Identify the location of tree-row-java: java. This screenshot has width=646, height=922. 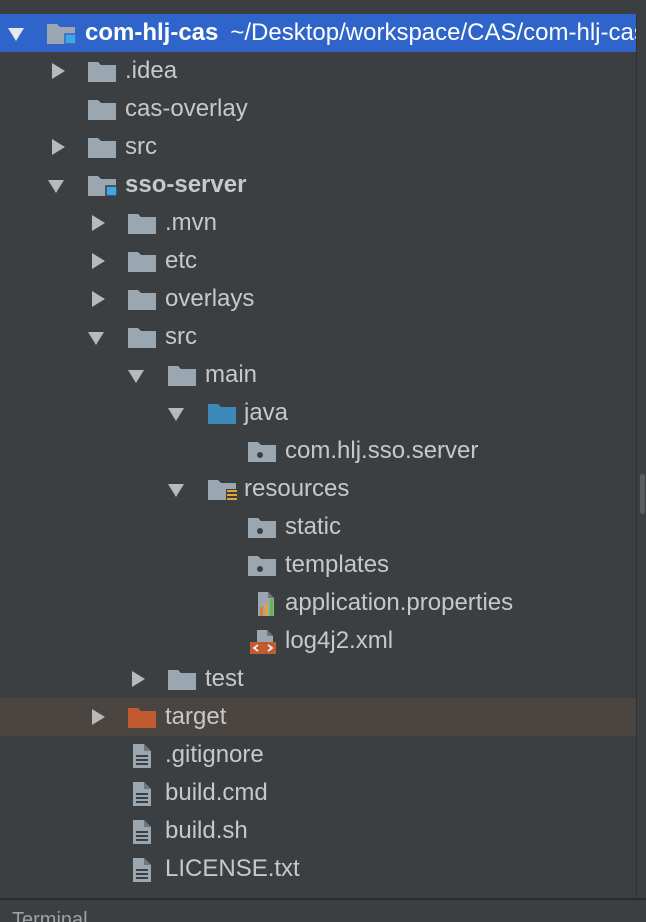
(318, 413).